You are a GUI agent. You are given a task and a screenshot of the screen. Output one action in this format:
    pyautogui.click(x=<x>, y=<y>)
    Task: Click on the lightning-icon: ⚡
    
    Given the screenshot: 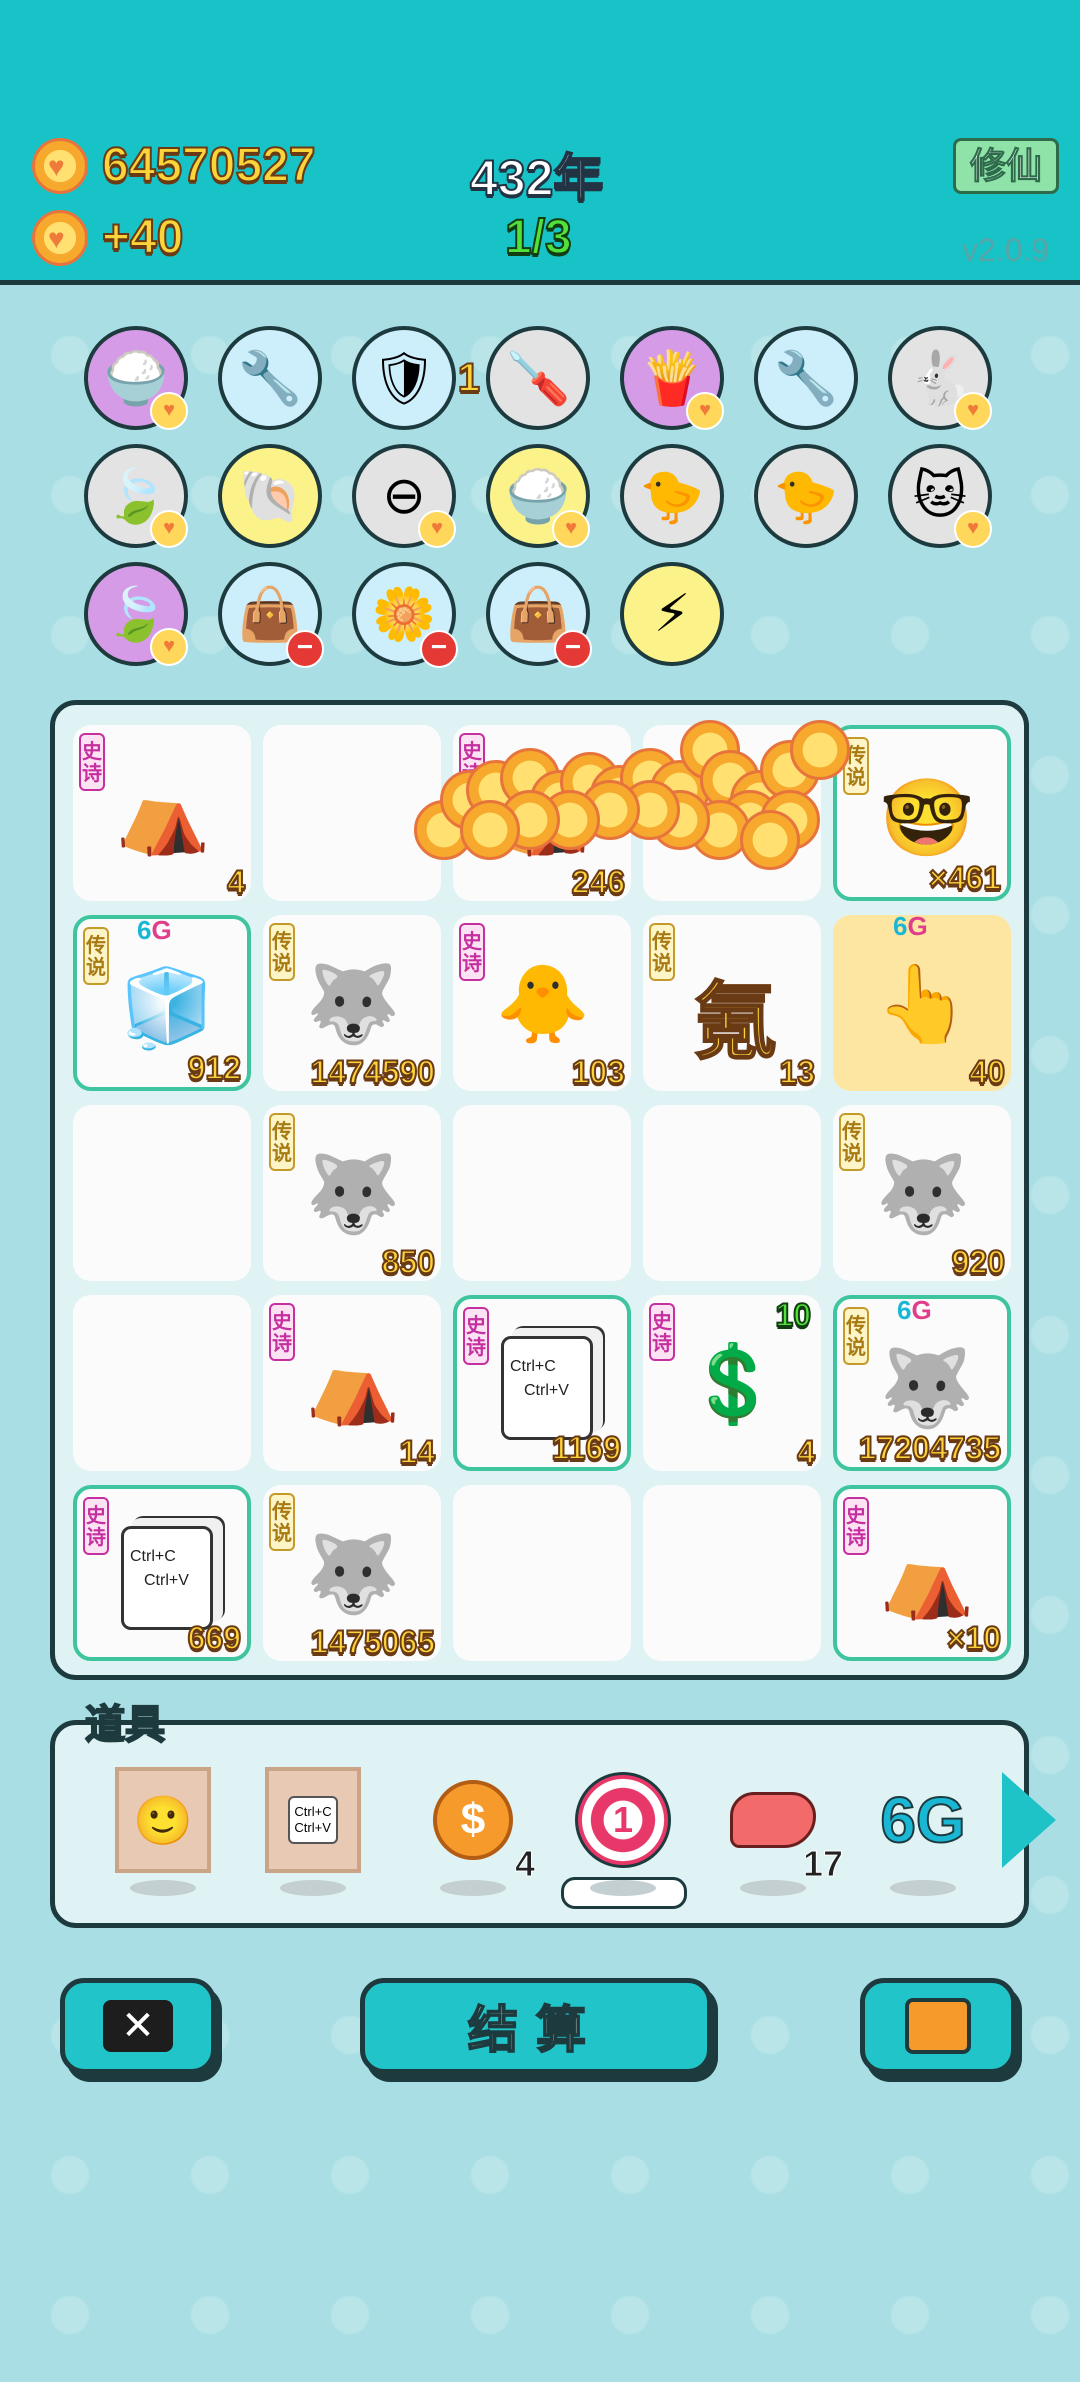 What is the action you would take?
    pyautogui.click(x=672, y=614)
    